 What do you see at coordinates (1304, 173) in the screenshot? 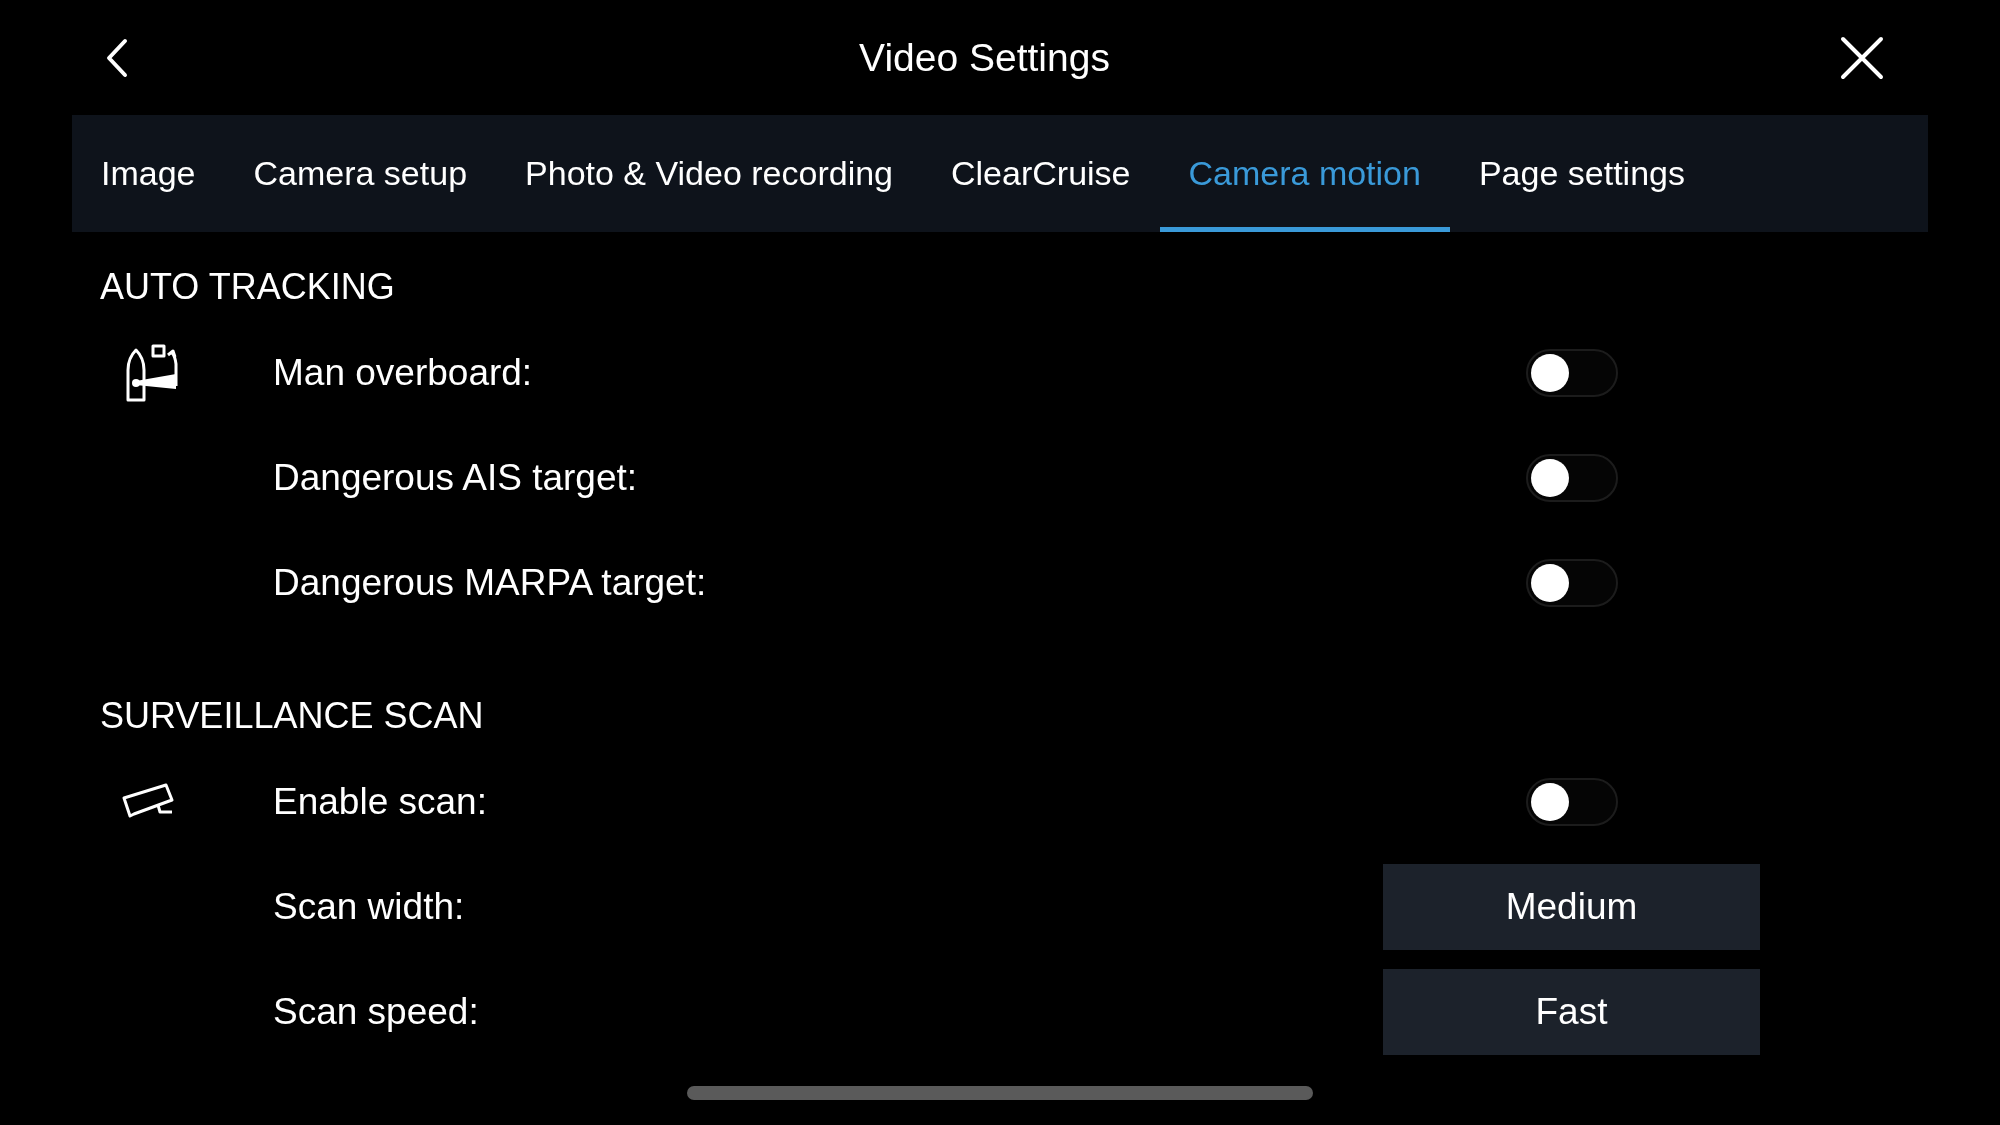
I see `tab: Camera motion` at bounding box center [1304, 173].